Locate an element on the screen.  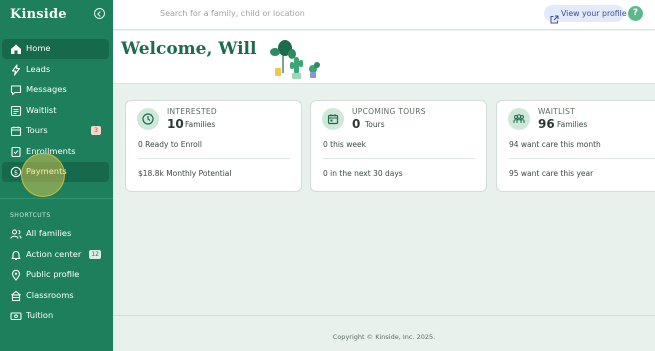
sidebar-item-payments: $ Payments is located at coordinates (55, 172).